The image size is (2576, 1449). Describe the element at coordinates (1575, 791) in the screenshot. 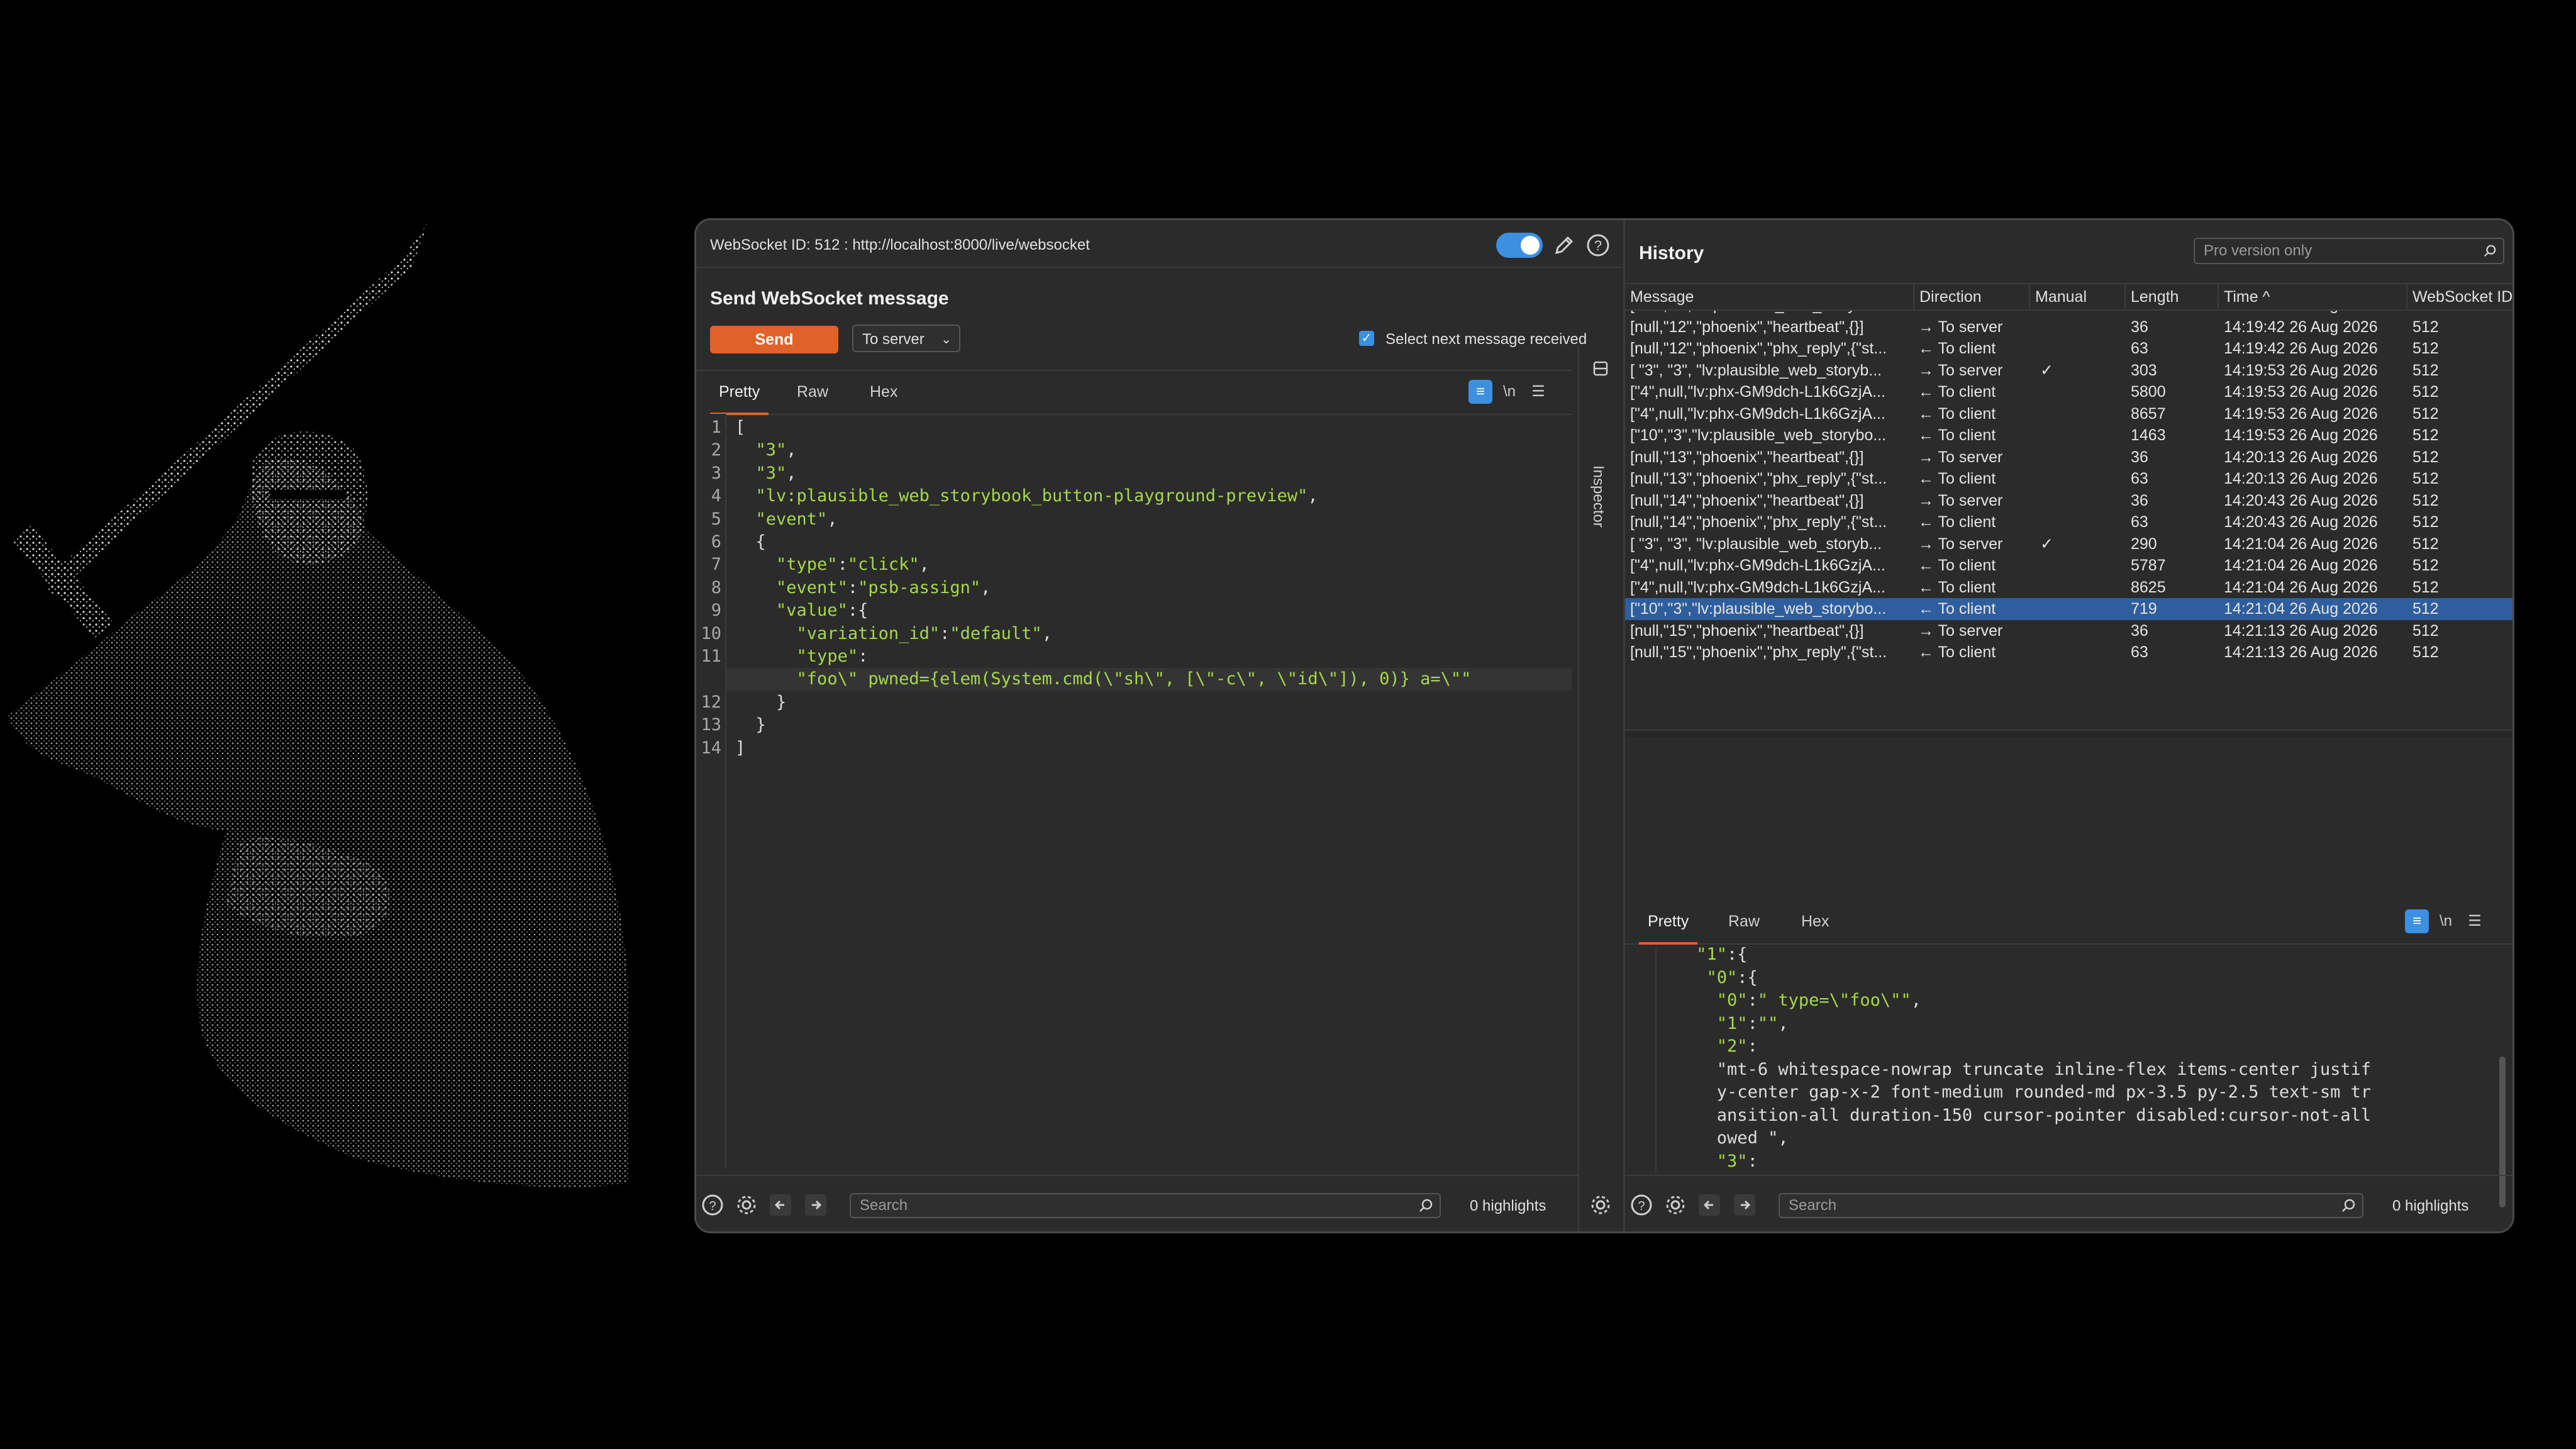

I see `editor-scrollbar` at that location.